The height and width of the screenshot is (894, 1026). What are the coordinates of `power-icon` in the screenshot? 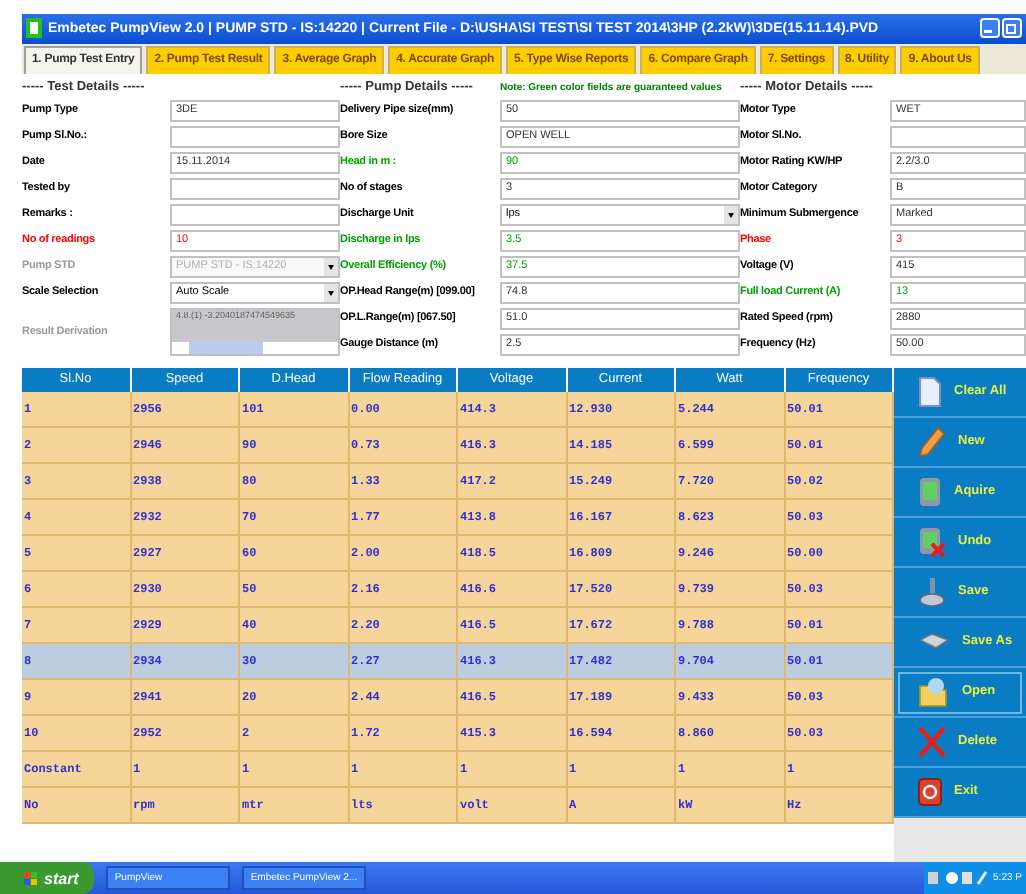 It's located at (930, 791).